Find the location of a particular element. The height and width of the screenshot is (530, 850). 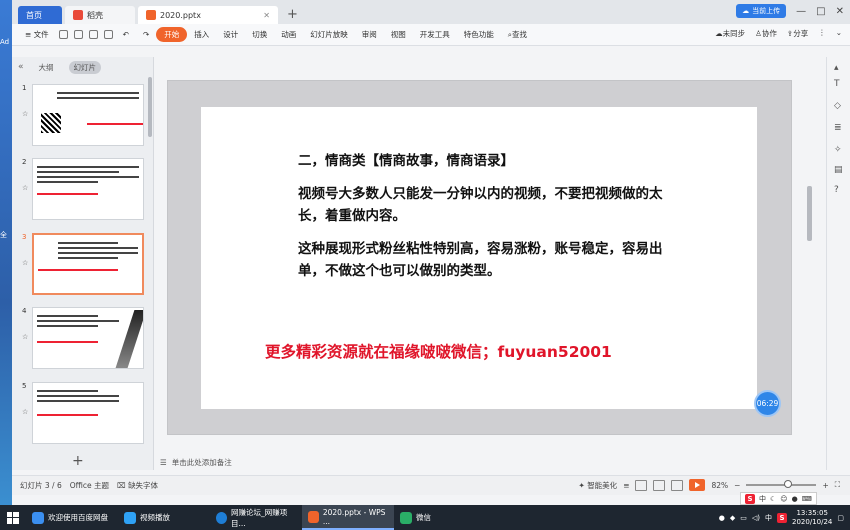

collapse-right-icon: ▴ is located at coordinates (836, 68).